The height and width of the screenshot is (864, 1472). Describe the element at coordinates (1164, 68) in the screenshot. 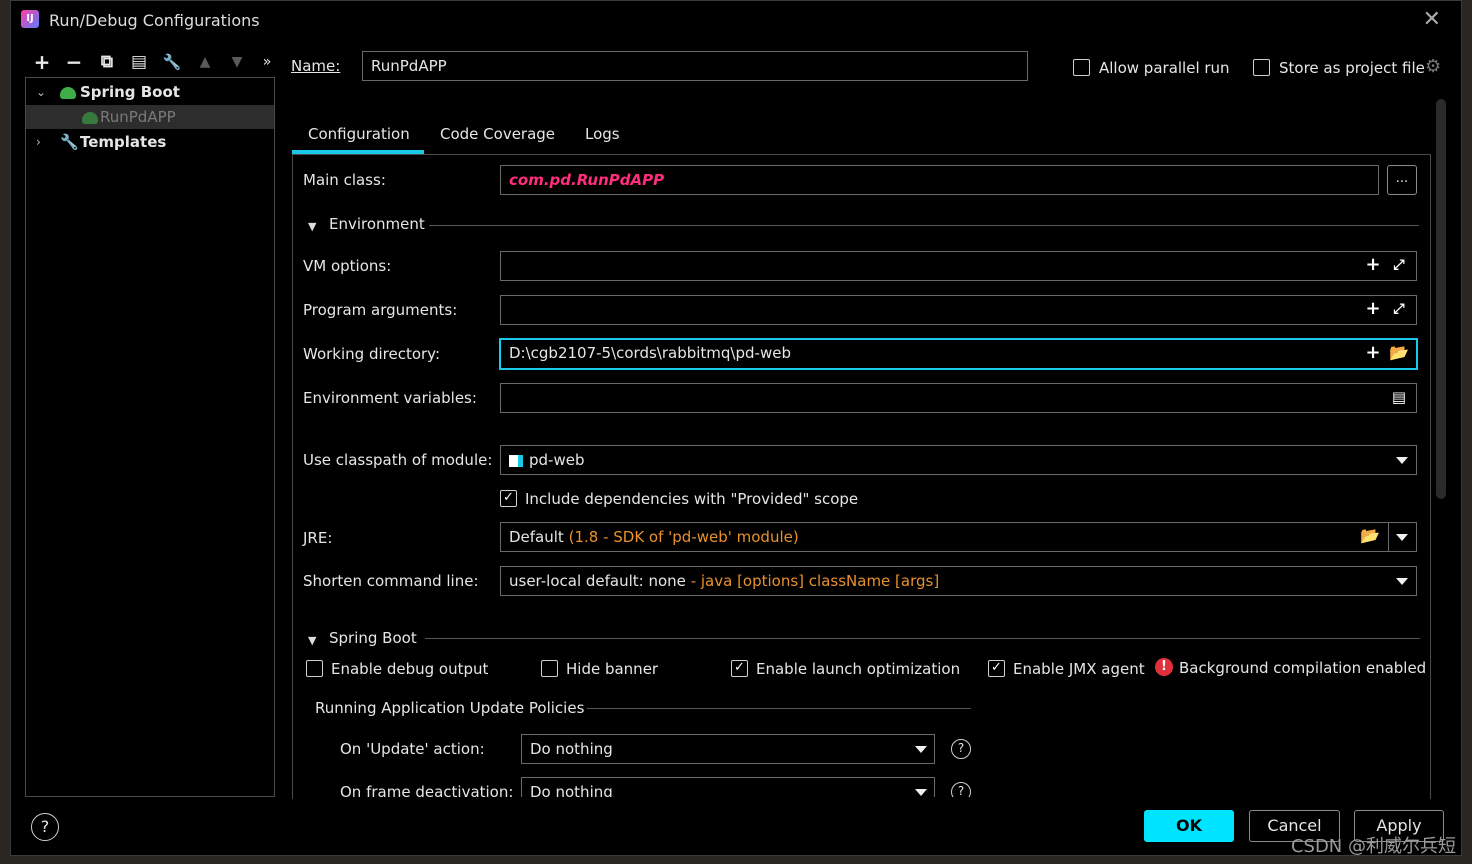

I see `allow-parallel-label: Allow parallel run` at that location.